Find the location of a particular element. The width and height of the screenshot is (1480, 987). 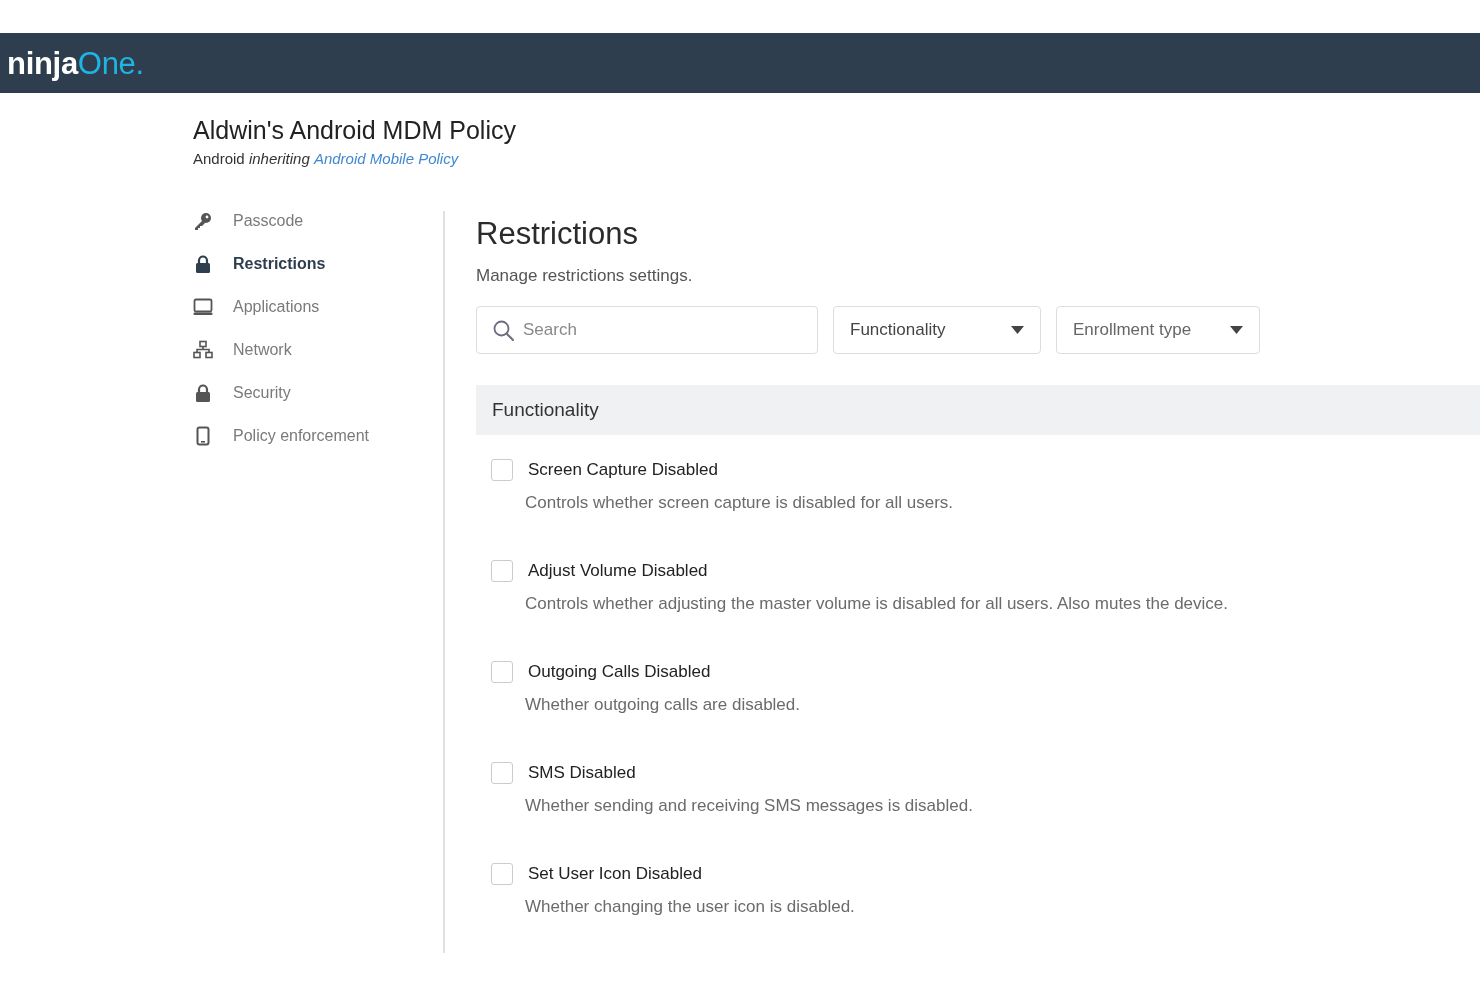

key-icon is located at coordinates (203, 221).